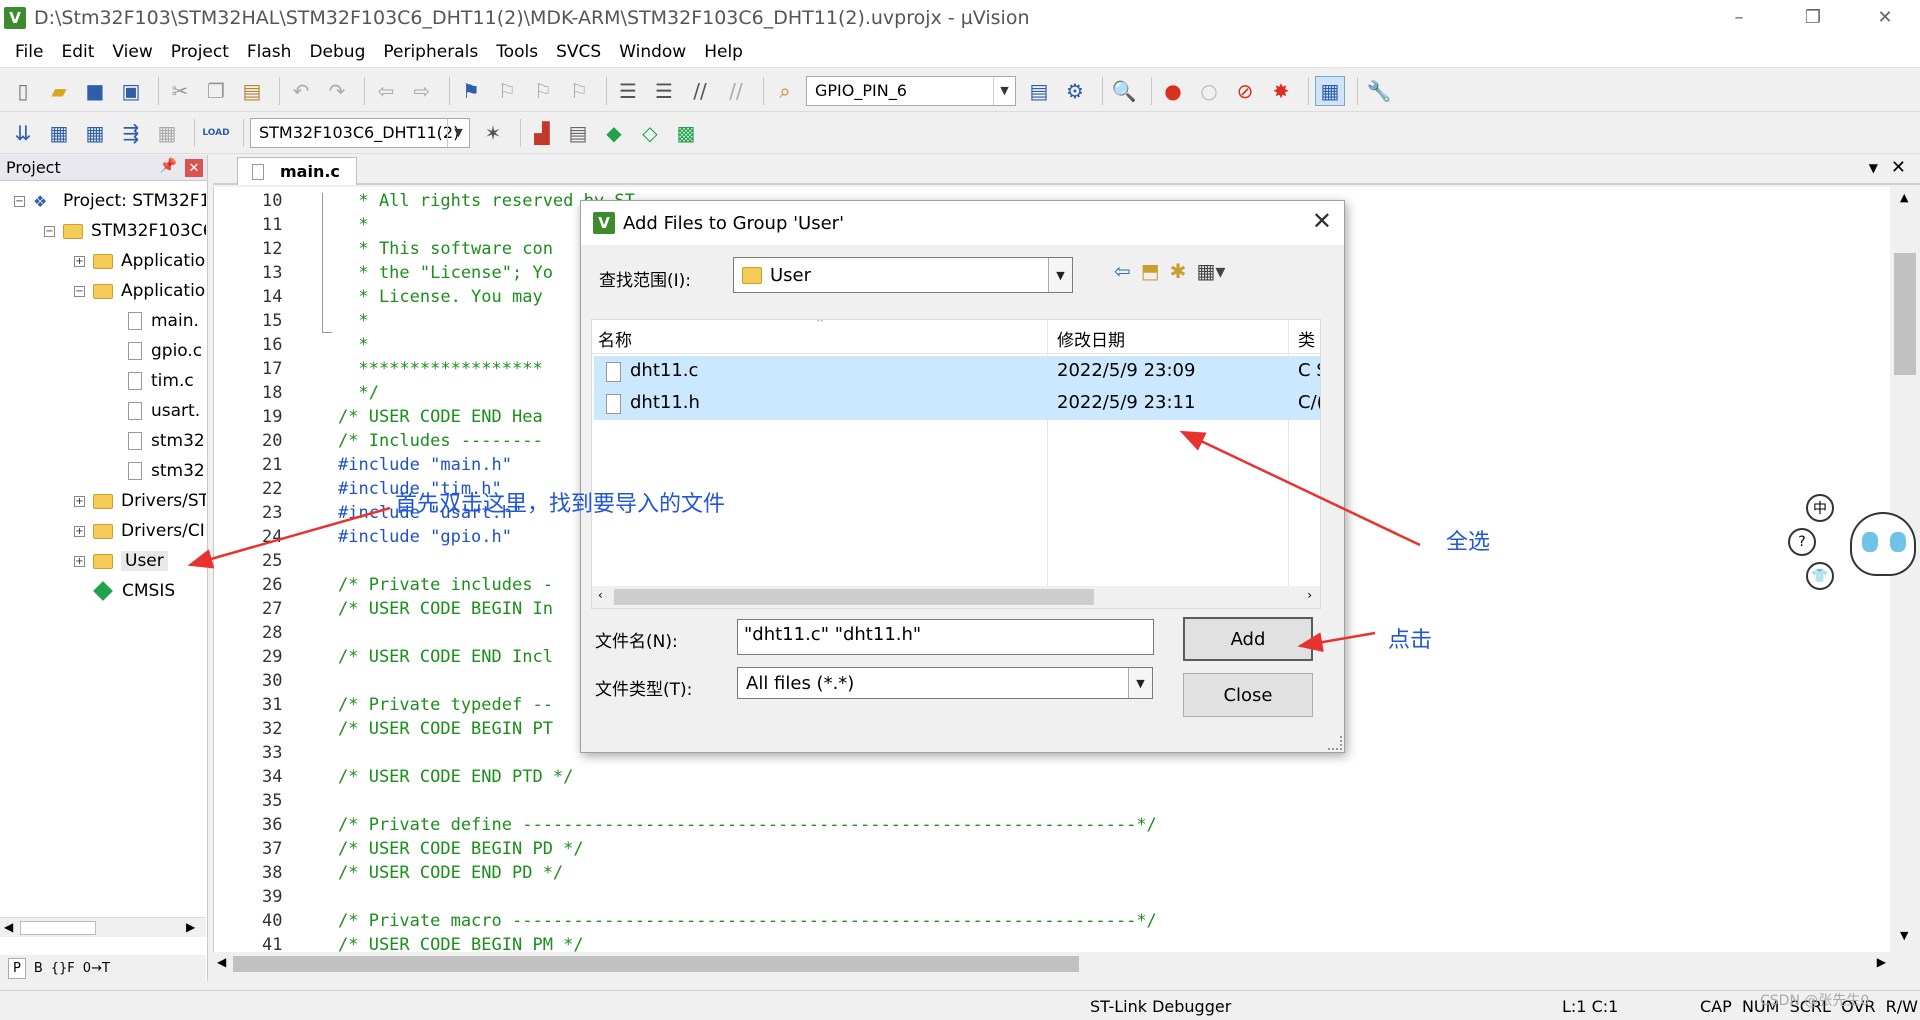 Image resolution: width=1920 pixels, height=1020 pixels. I want to click on close-button: Close, so click(1248, 695).